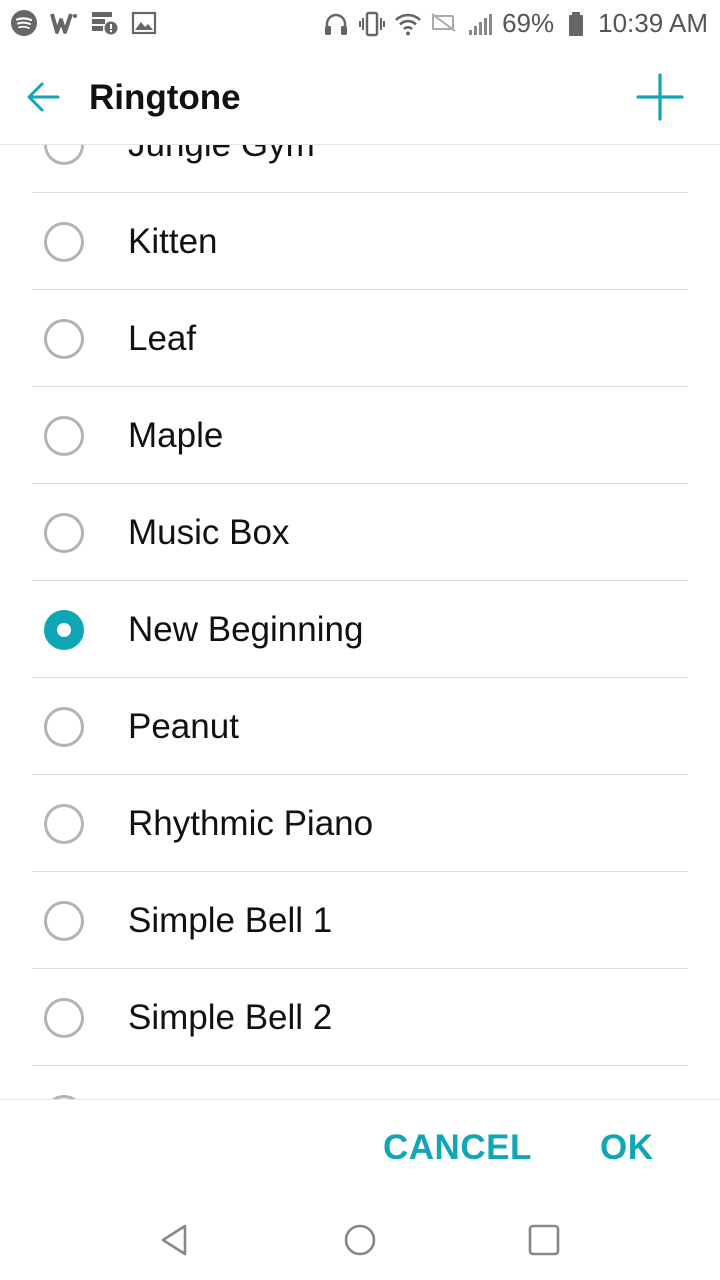 This screenshot has width=720, height=1280. What do you see at coordinates (176, 435) in the screenshot?
I see `ringtone-label: Maple` at bounding box center [176, 435].